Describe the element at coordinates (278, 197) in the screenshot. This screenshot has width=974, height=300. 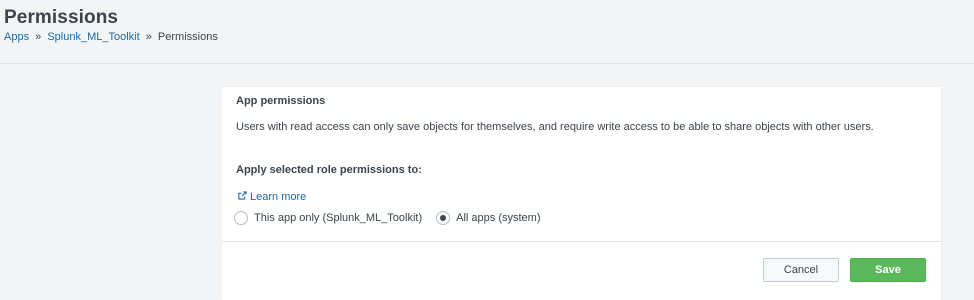
I see `learn-more-label: Learn more` at that location.